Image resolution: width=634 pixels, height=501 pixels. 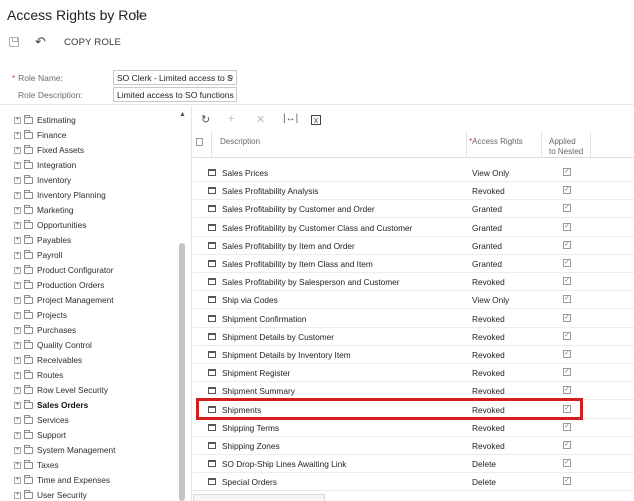 I want to click on tree-item: + User Security, so click(x=50, y=494).